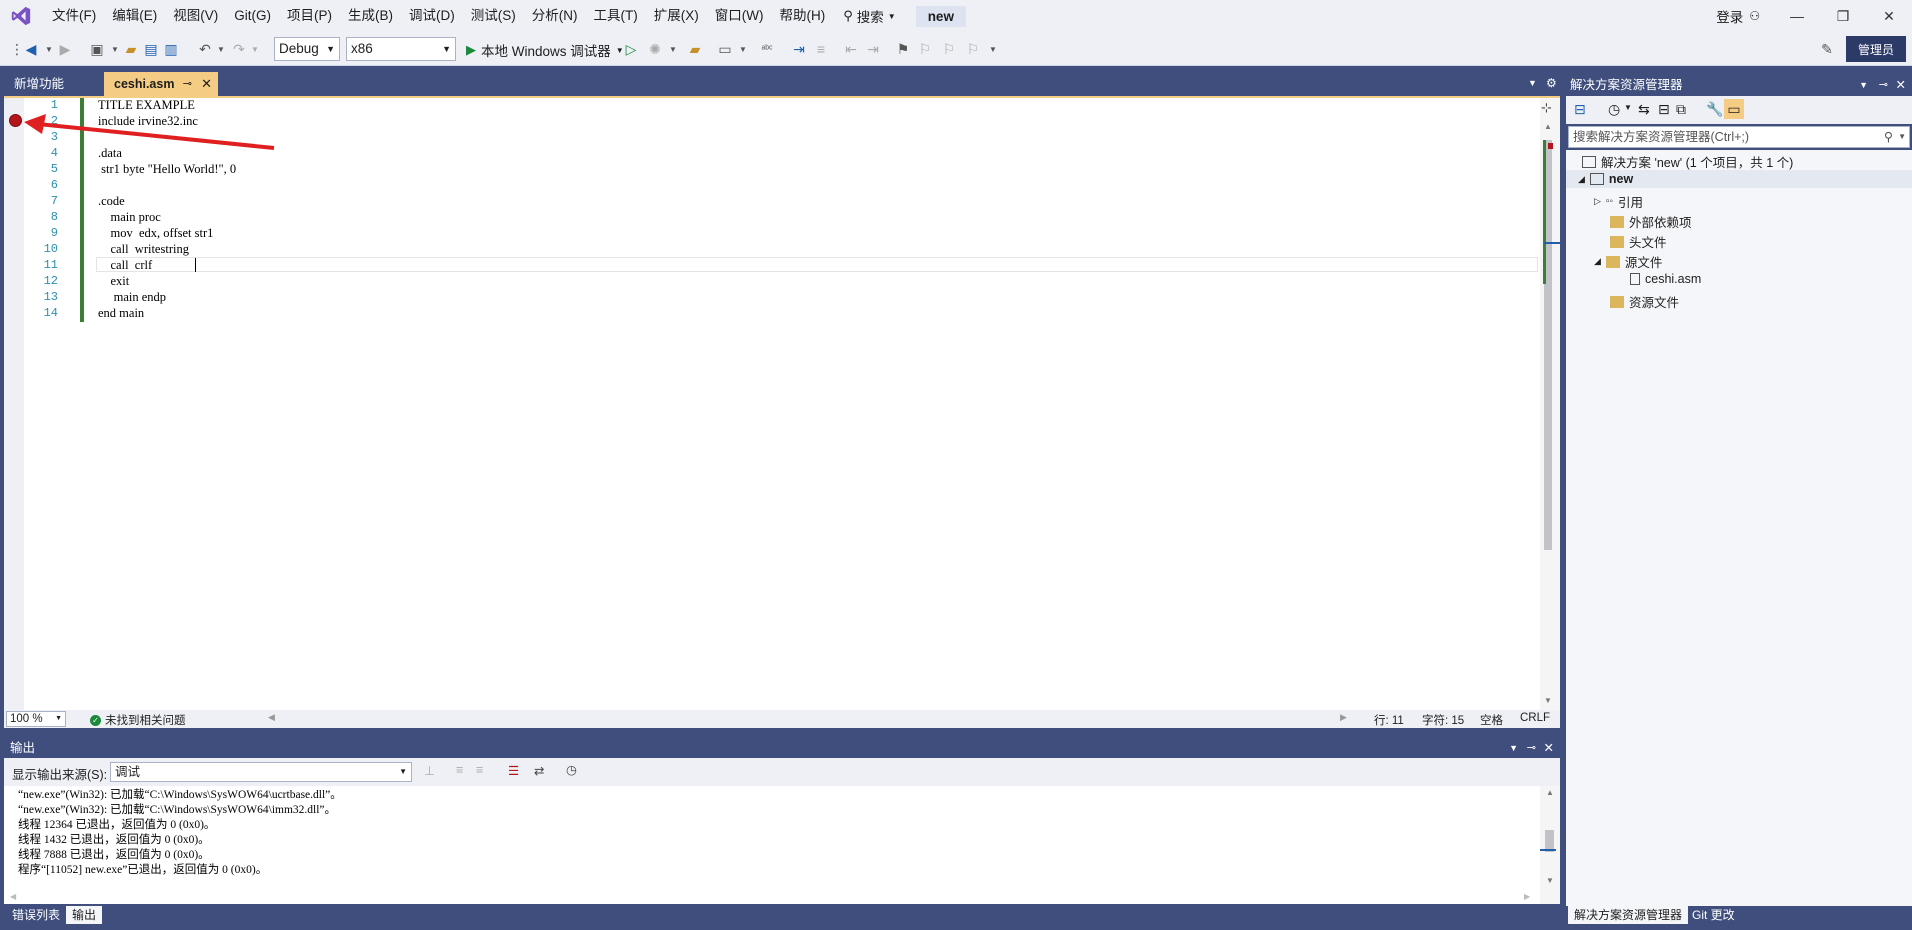 Image resolution: width=1912 pixels, height=930 pixels. Describe the element at coordinates (151, 49) in the screenshot. I see `save-icon: ▤` at that location.